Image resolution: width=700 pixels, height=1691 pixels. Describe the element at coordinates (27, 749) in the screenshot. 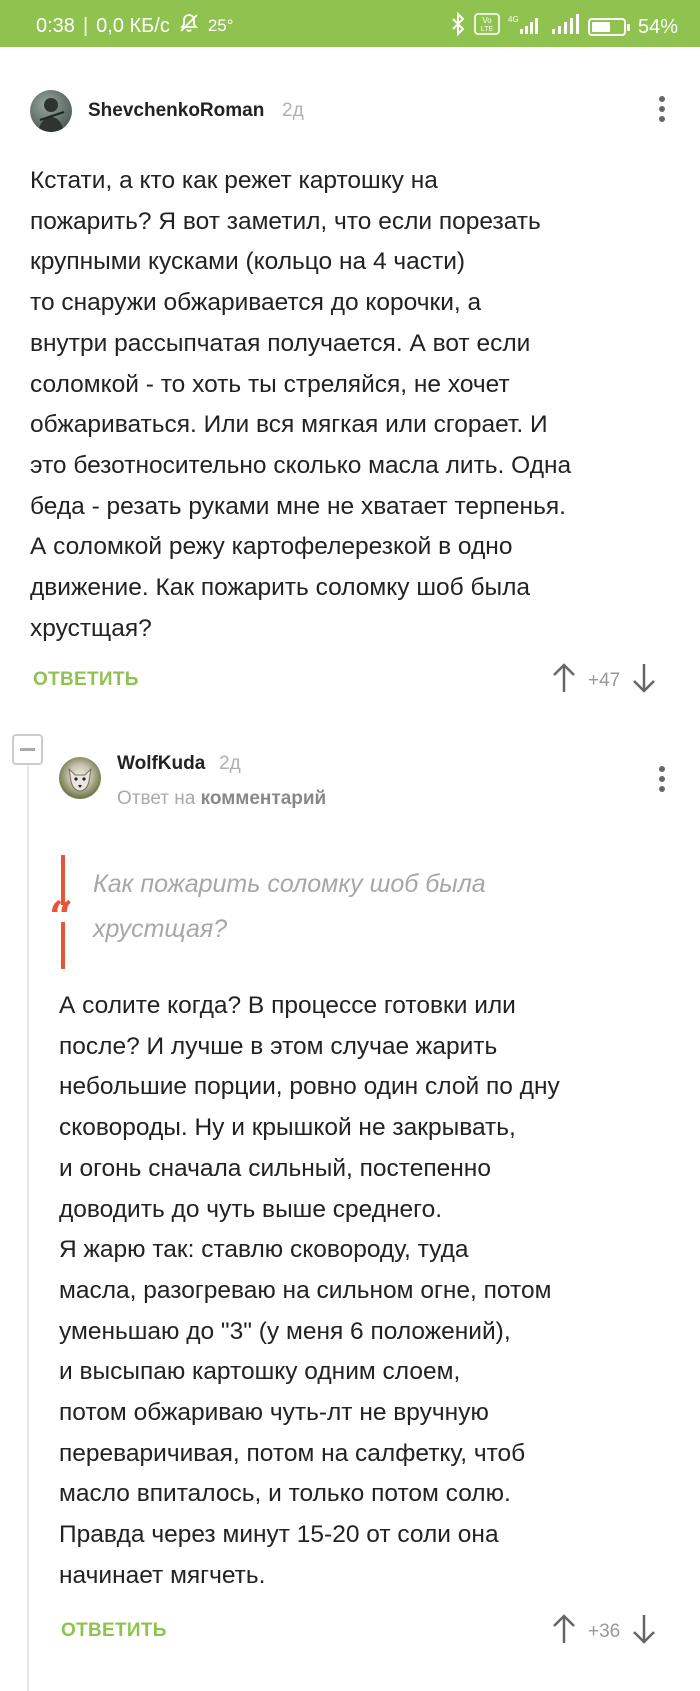

I see `collapse-thread-button` at that location.